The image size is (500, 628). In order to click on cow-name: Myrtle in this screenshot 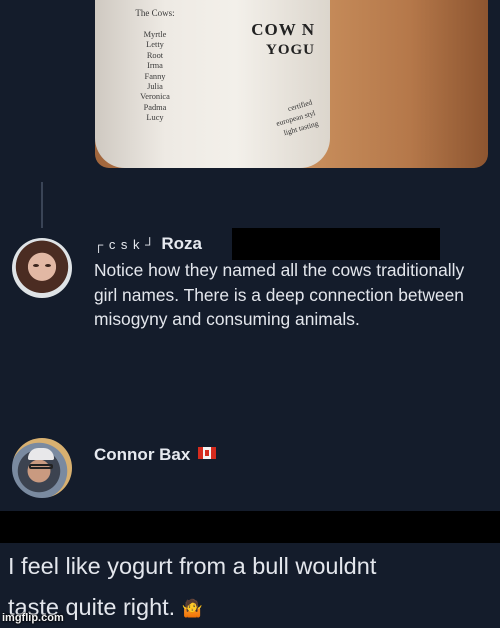, I will do `click(155, 34)`.